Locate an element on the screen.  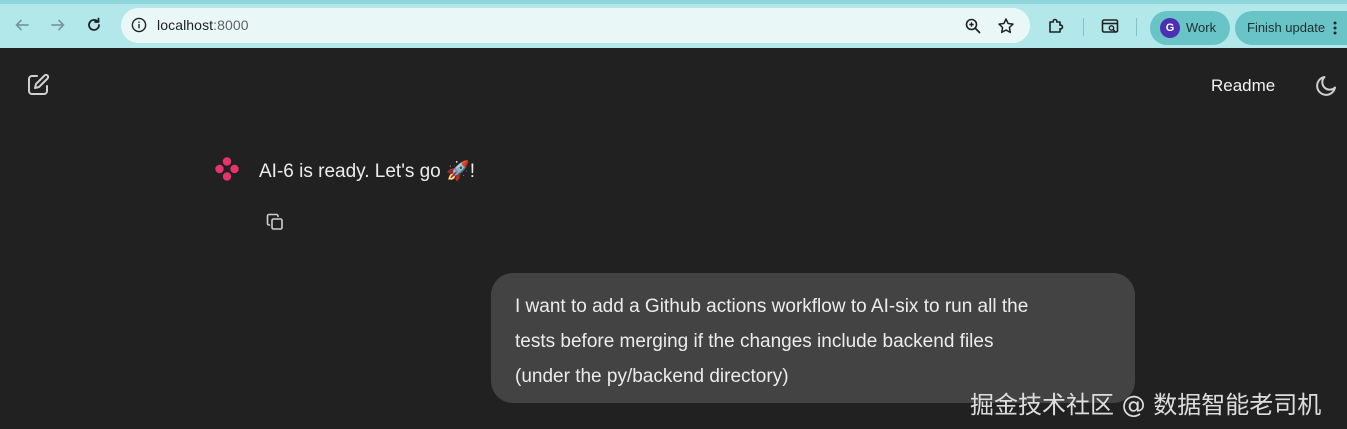
forward-button is located at coordinates (58, 25).